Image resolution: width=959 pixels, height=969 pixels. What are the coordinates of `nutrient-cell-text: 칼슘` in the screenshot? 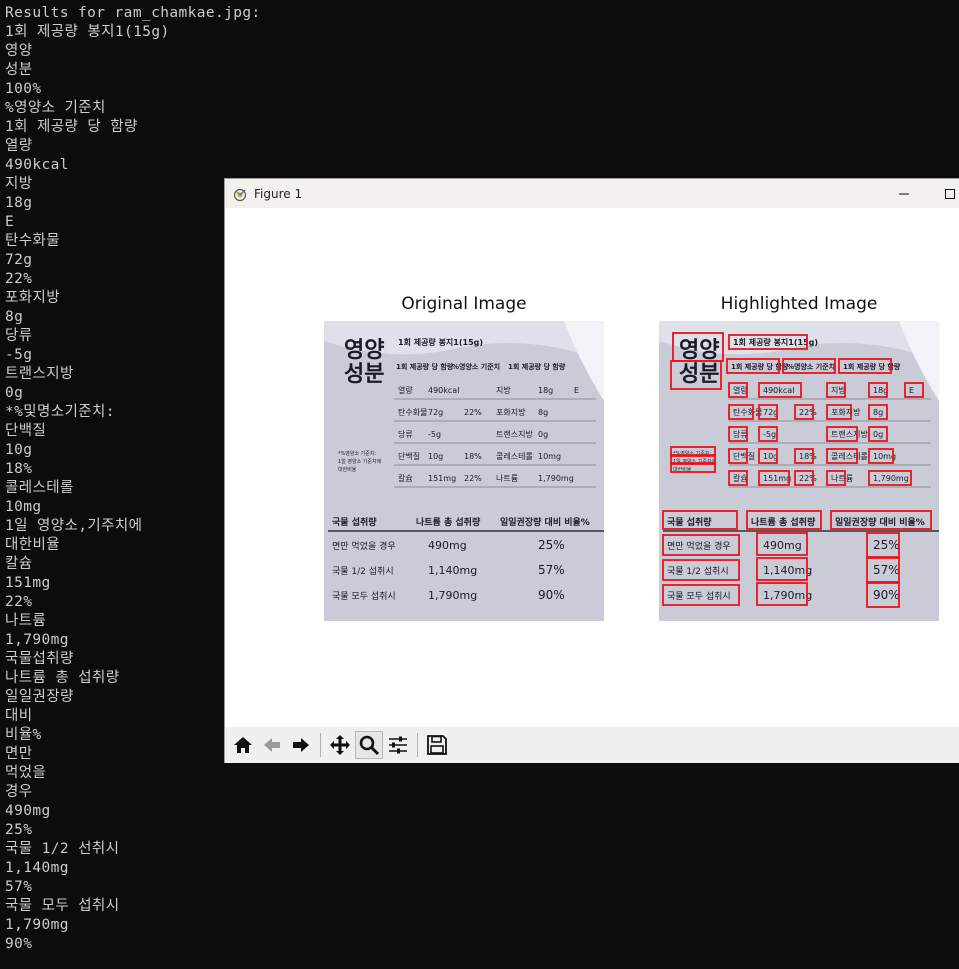 It's located at (405, 478).